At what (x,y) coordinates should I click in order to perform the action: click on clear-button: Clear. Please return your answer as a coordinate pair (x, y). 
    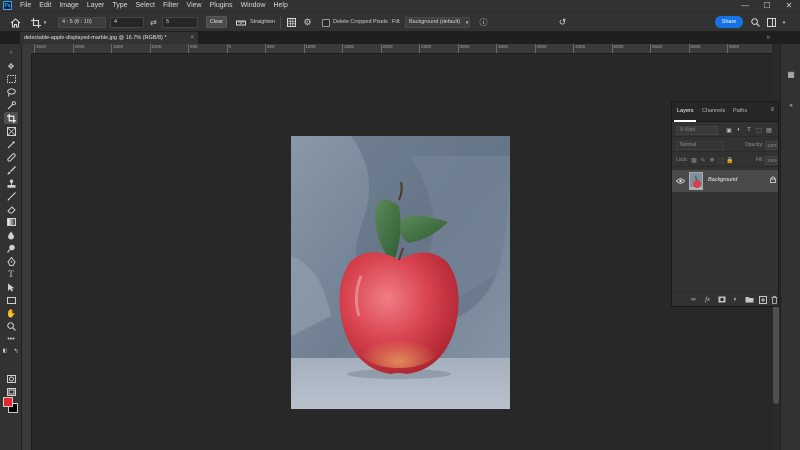
    Looking at the image, I should click on (216, 22).